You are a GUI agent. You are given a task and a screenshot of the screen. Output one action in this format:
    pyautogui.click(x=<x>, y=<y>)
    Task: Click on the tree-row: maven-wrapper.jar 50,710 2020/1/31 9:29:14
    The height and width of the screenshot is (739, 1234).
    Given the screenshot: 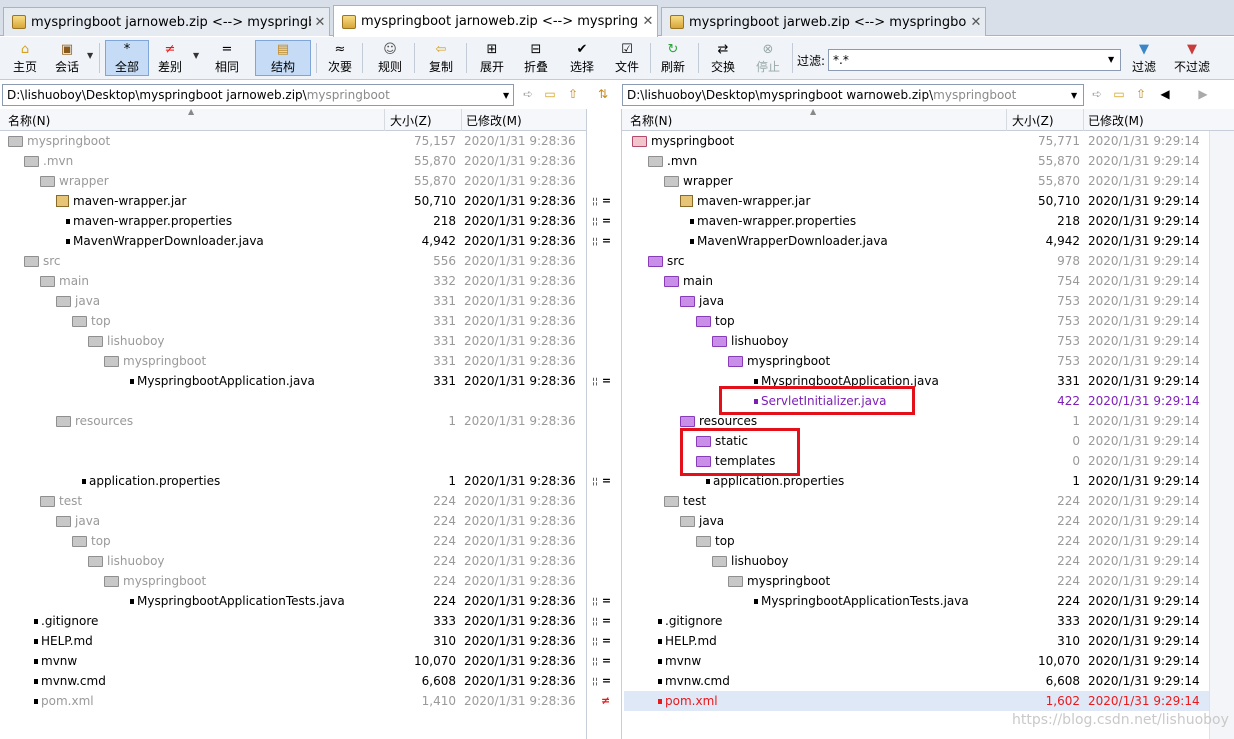 What is the action you would take?
    pyautogui.click(x=916, y=201)
    